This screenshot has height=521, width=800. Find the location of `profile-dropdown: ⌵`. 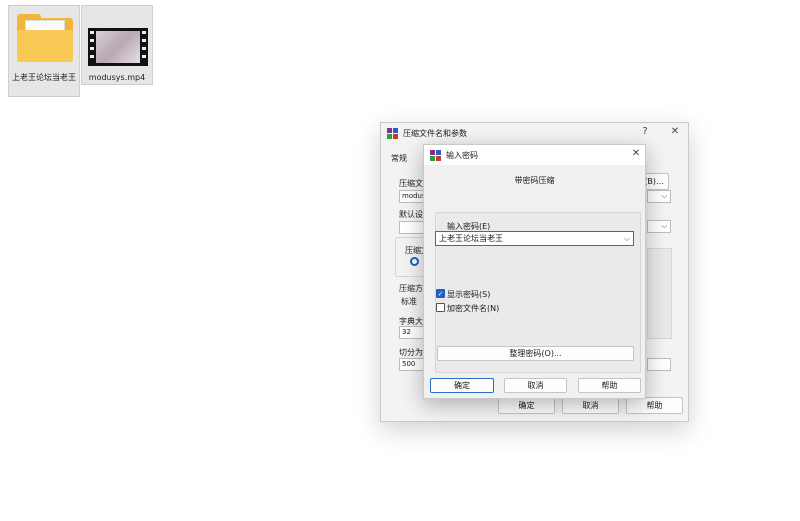

profile-dropdown: ⌵ is located at coordinates (659, 226).